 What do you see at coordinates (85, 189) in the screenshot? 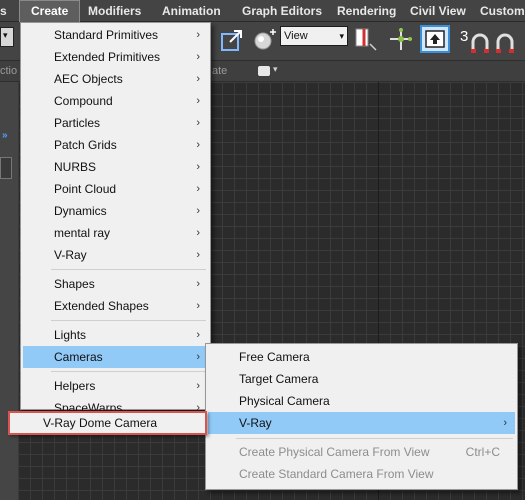
I see `menu-item-label: Point Cloud` at bounding box center [85, 189].